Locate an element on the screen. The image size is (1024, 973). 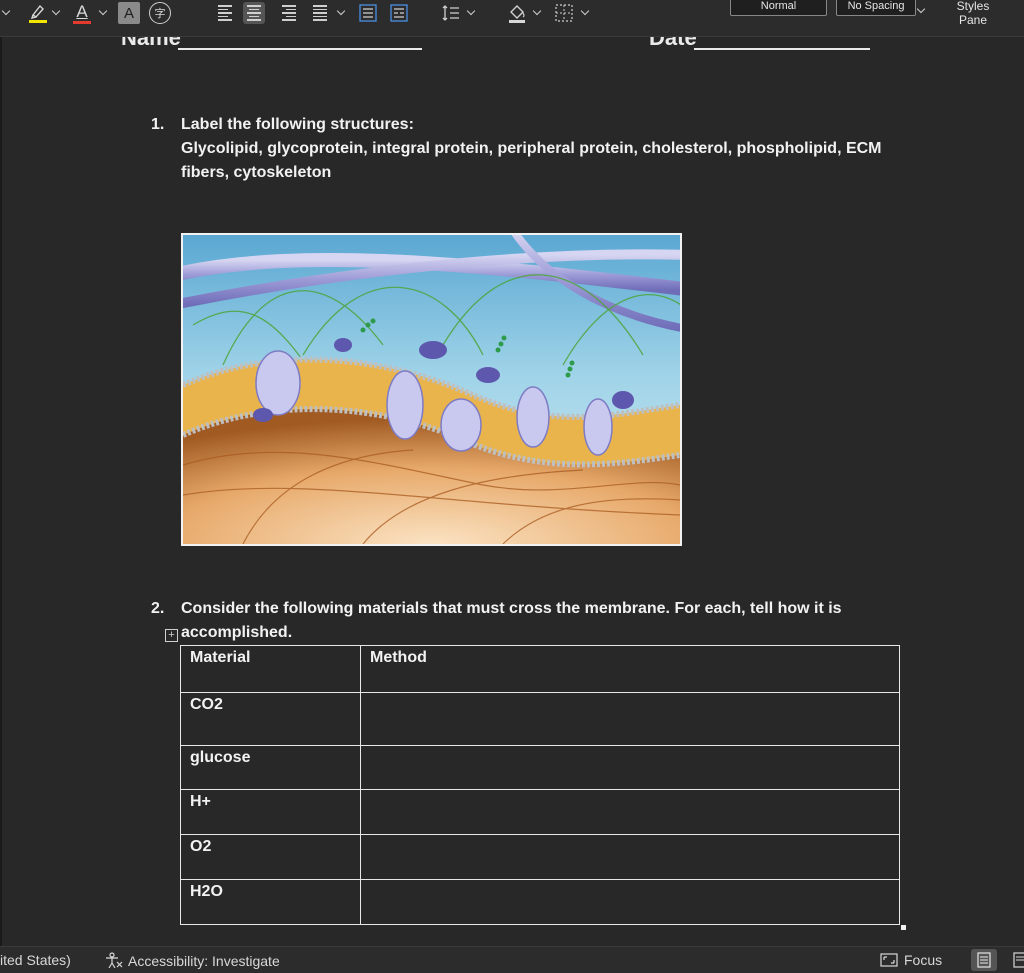
accessibility-button: Accessibility: Investigate is located at coordinates (192, 961).